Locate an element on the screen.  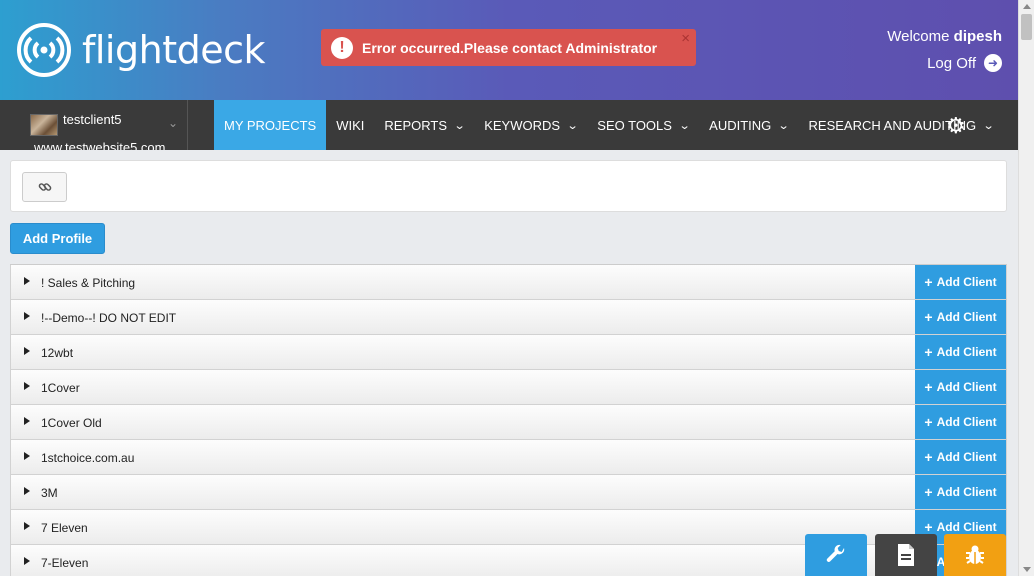
profile-name: 7 Eleven is located at coordinates (64, 528).